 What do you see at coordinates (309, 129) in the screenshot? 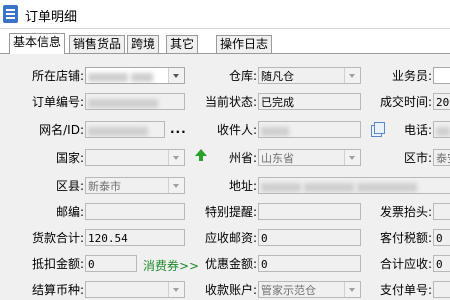
I see `receiver-field` at bounding box center [309, 129].